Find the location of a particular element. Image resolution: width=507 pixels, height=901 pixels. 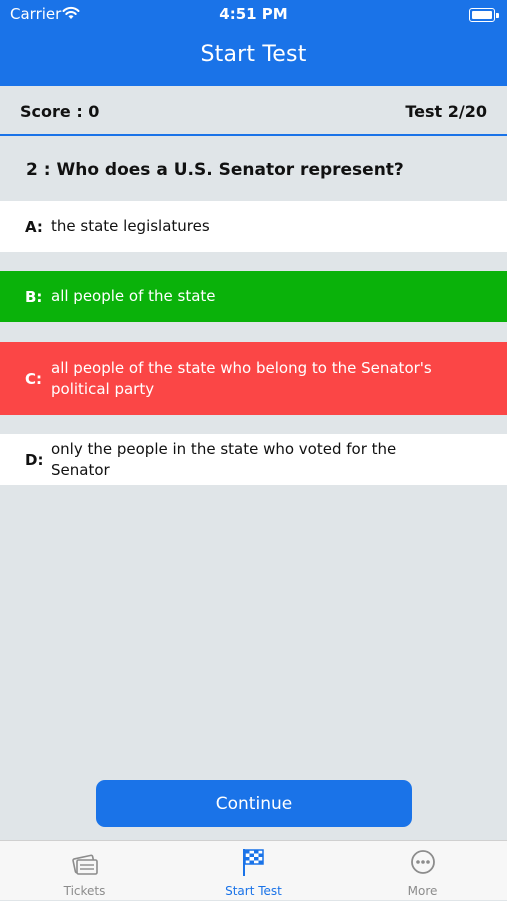

tab-bar: Tickets Start Test More is located at coordinates (253, 870).